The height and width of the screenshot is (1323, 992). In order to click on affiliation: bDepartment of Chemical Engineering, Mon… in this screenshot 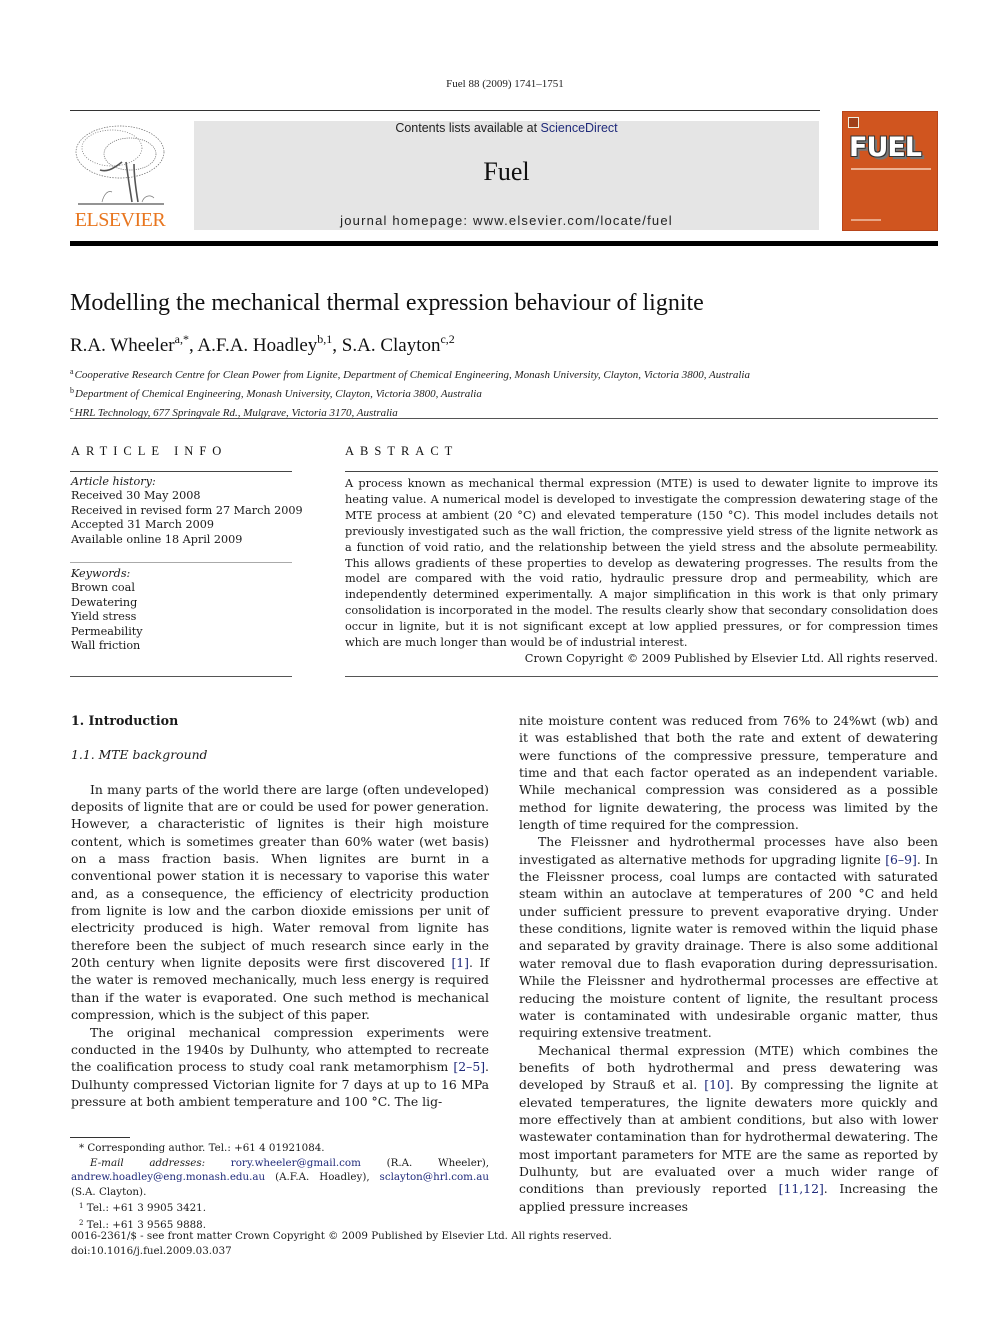, I will do `click(410, 392)`.